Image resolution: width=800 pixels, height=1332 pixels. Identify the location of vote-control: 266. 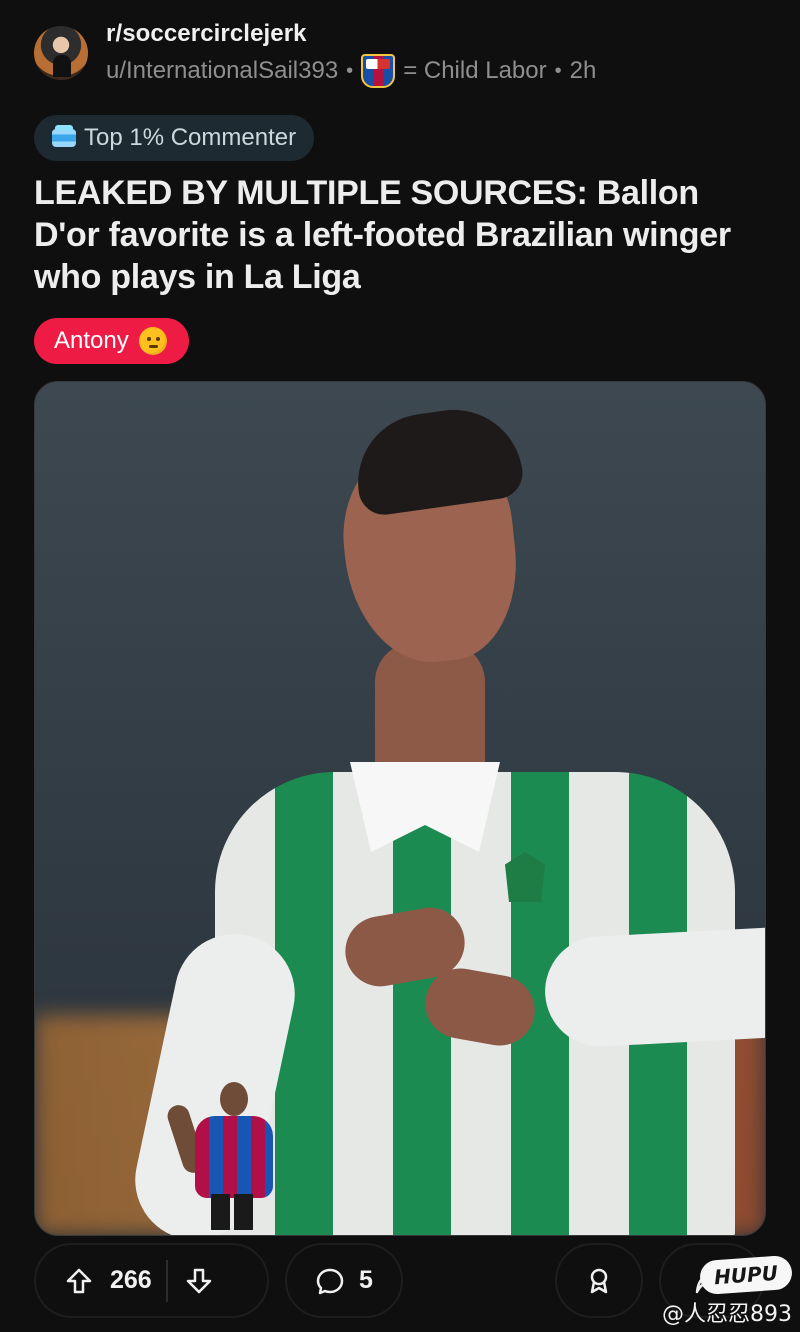
(151, 1280).